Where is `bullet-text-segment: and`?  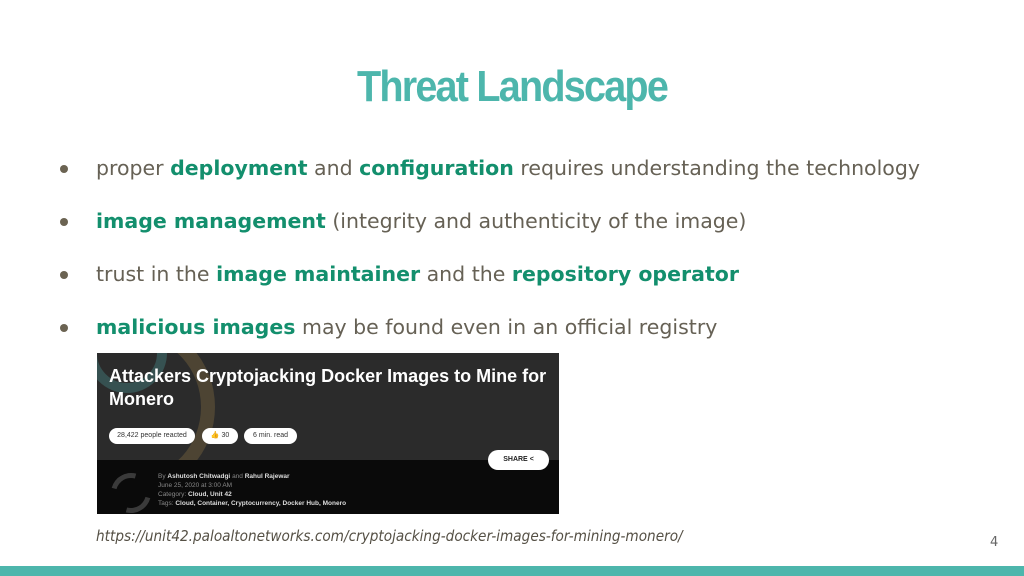 bullet-text-segment: and is located at coordinates (333, 168).